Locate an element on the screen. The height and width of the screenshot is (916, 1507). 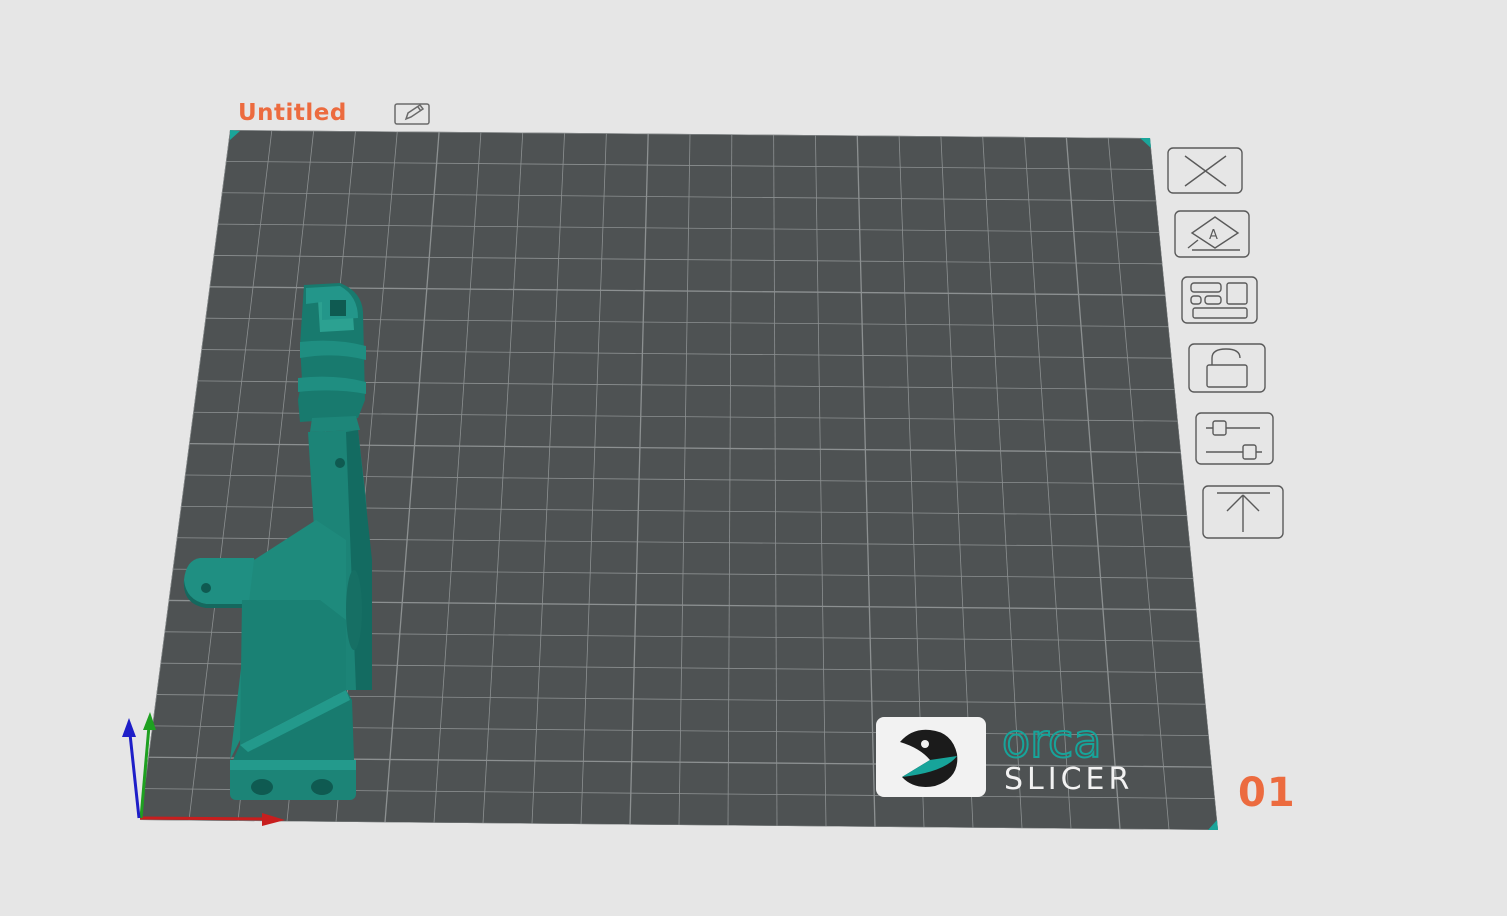
logo-brand-top: orca is located at coordinates (1052, 741).